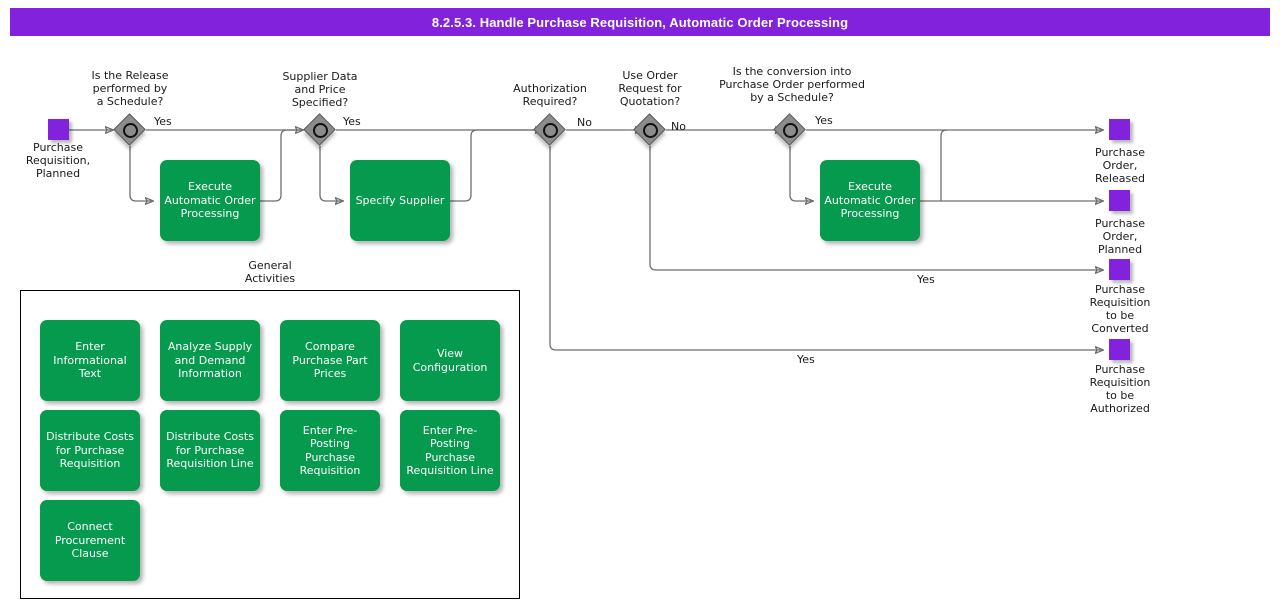  What do you see at coordinates (330, 360) in the screenshot?
I see `general-activity-compare-purchase-part-prices: Compare Purchase Part Prices` at bounding box center [330, 360].